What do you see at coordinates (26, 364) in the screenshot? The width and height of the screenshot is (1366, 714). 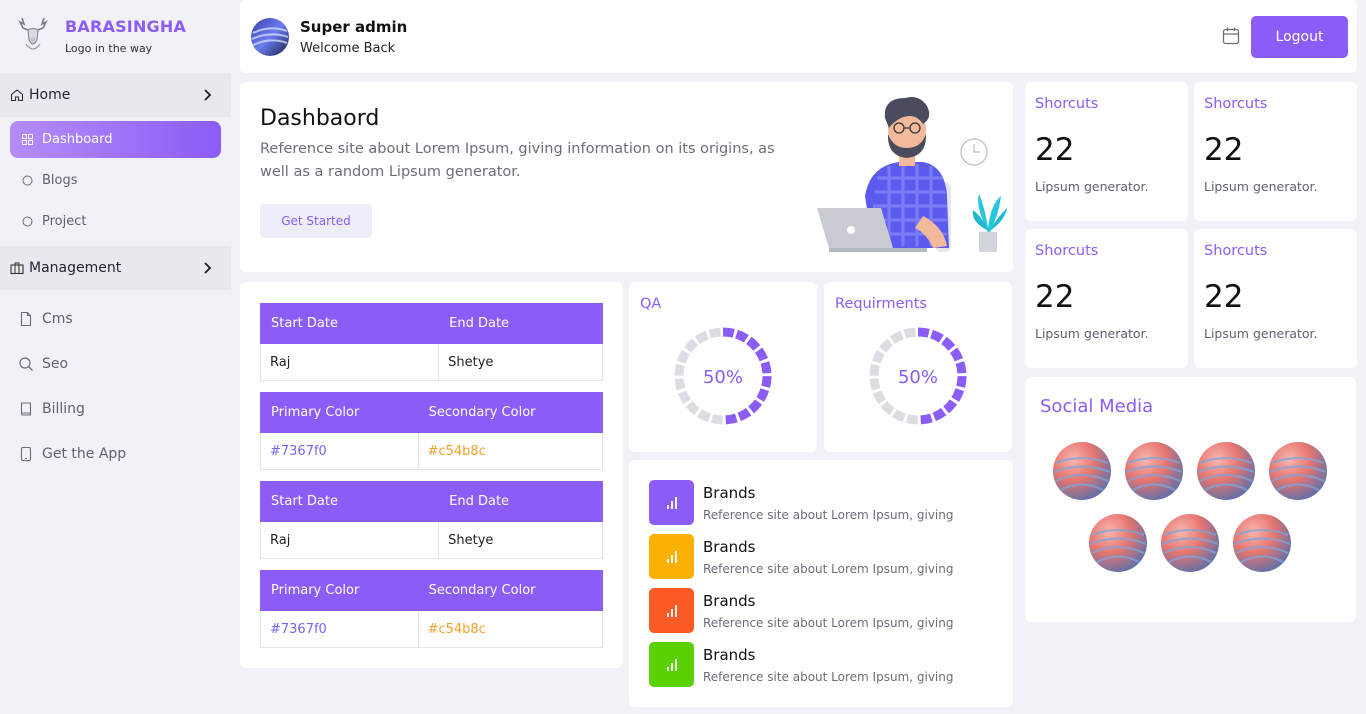 I see `search-icon` at bounding box center [26, 364].